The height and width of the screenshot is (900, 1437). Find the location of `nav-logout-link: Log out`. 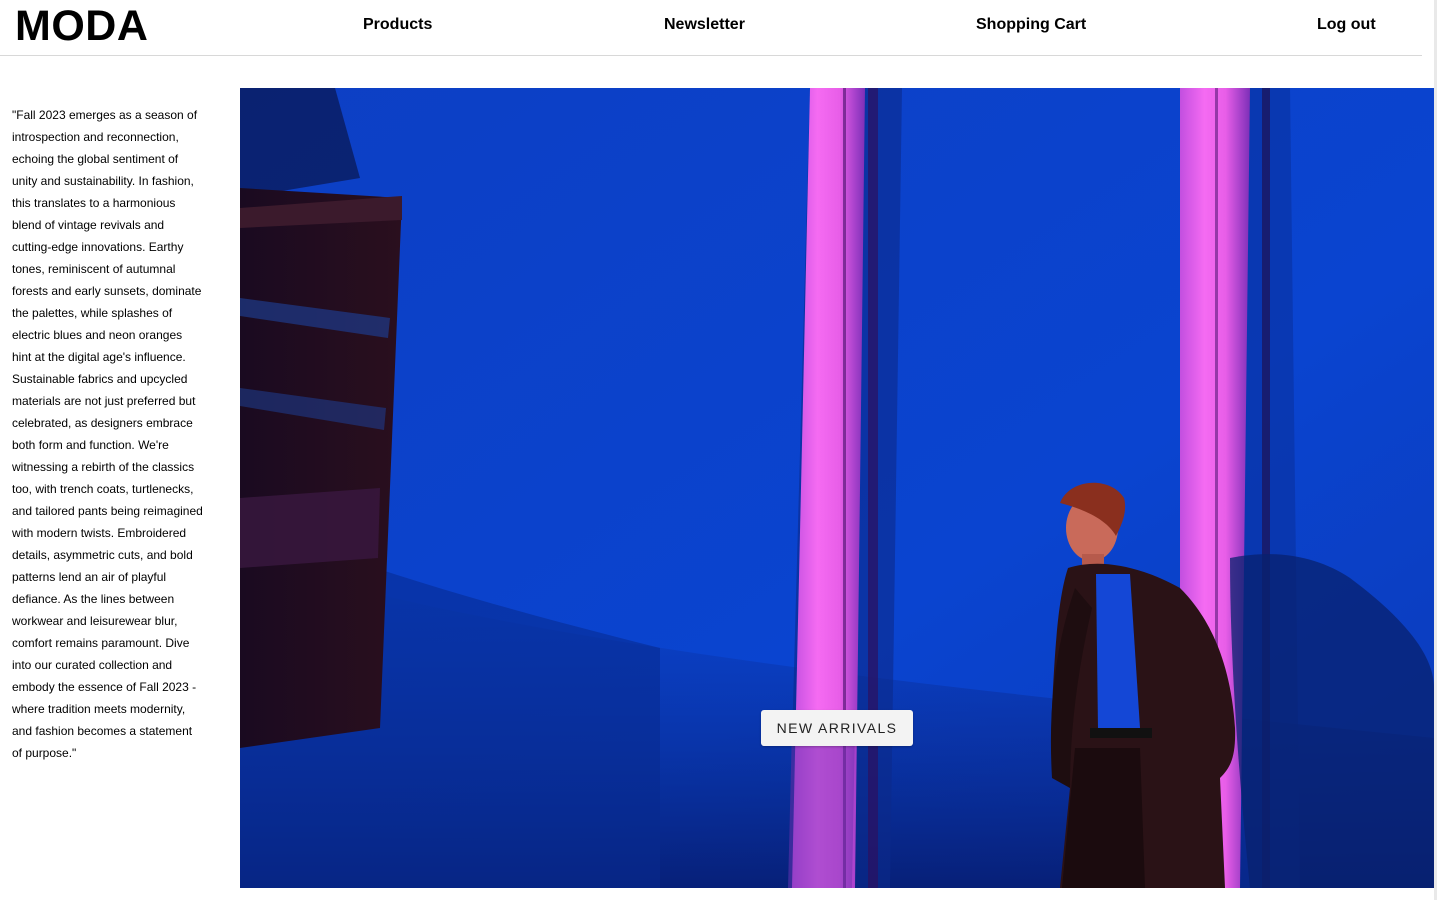

nav-logout-link: Log out is located at coordinates (1346, 25).